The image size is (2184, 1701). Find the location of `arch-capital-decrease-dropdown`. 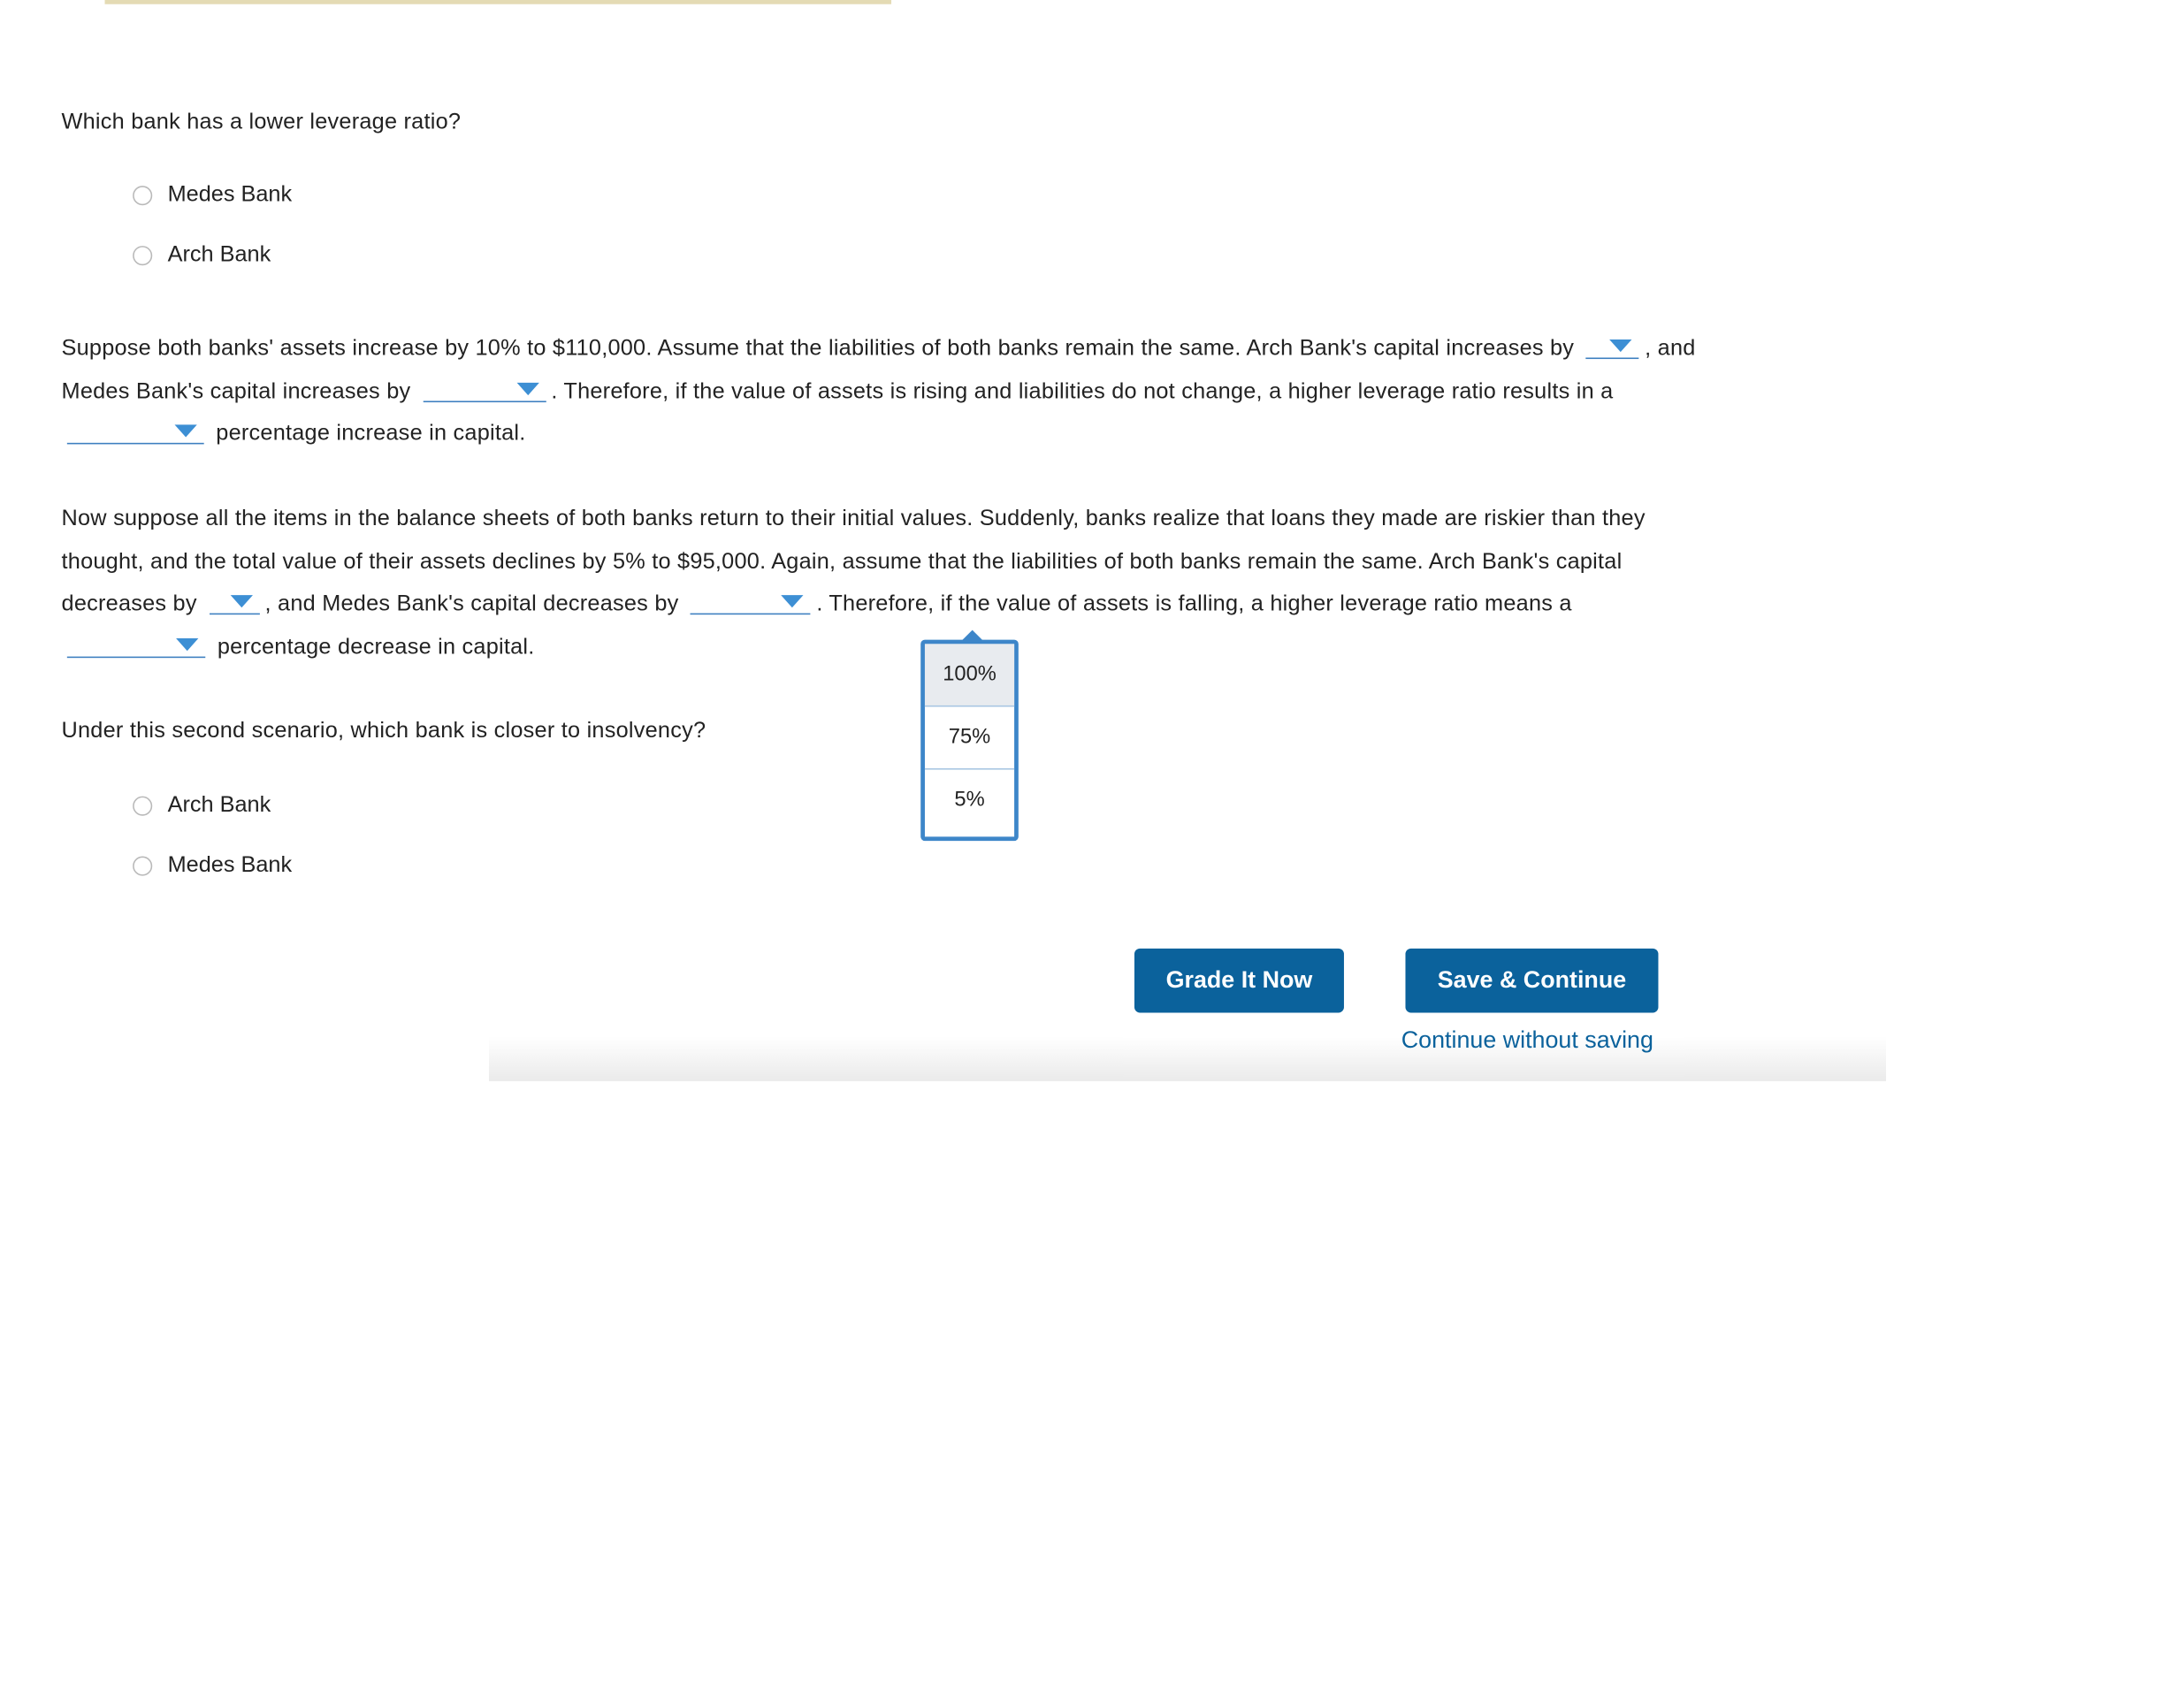

arch-capital-decrease-dropdown is located at coordinates (234, 601).